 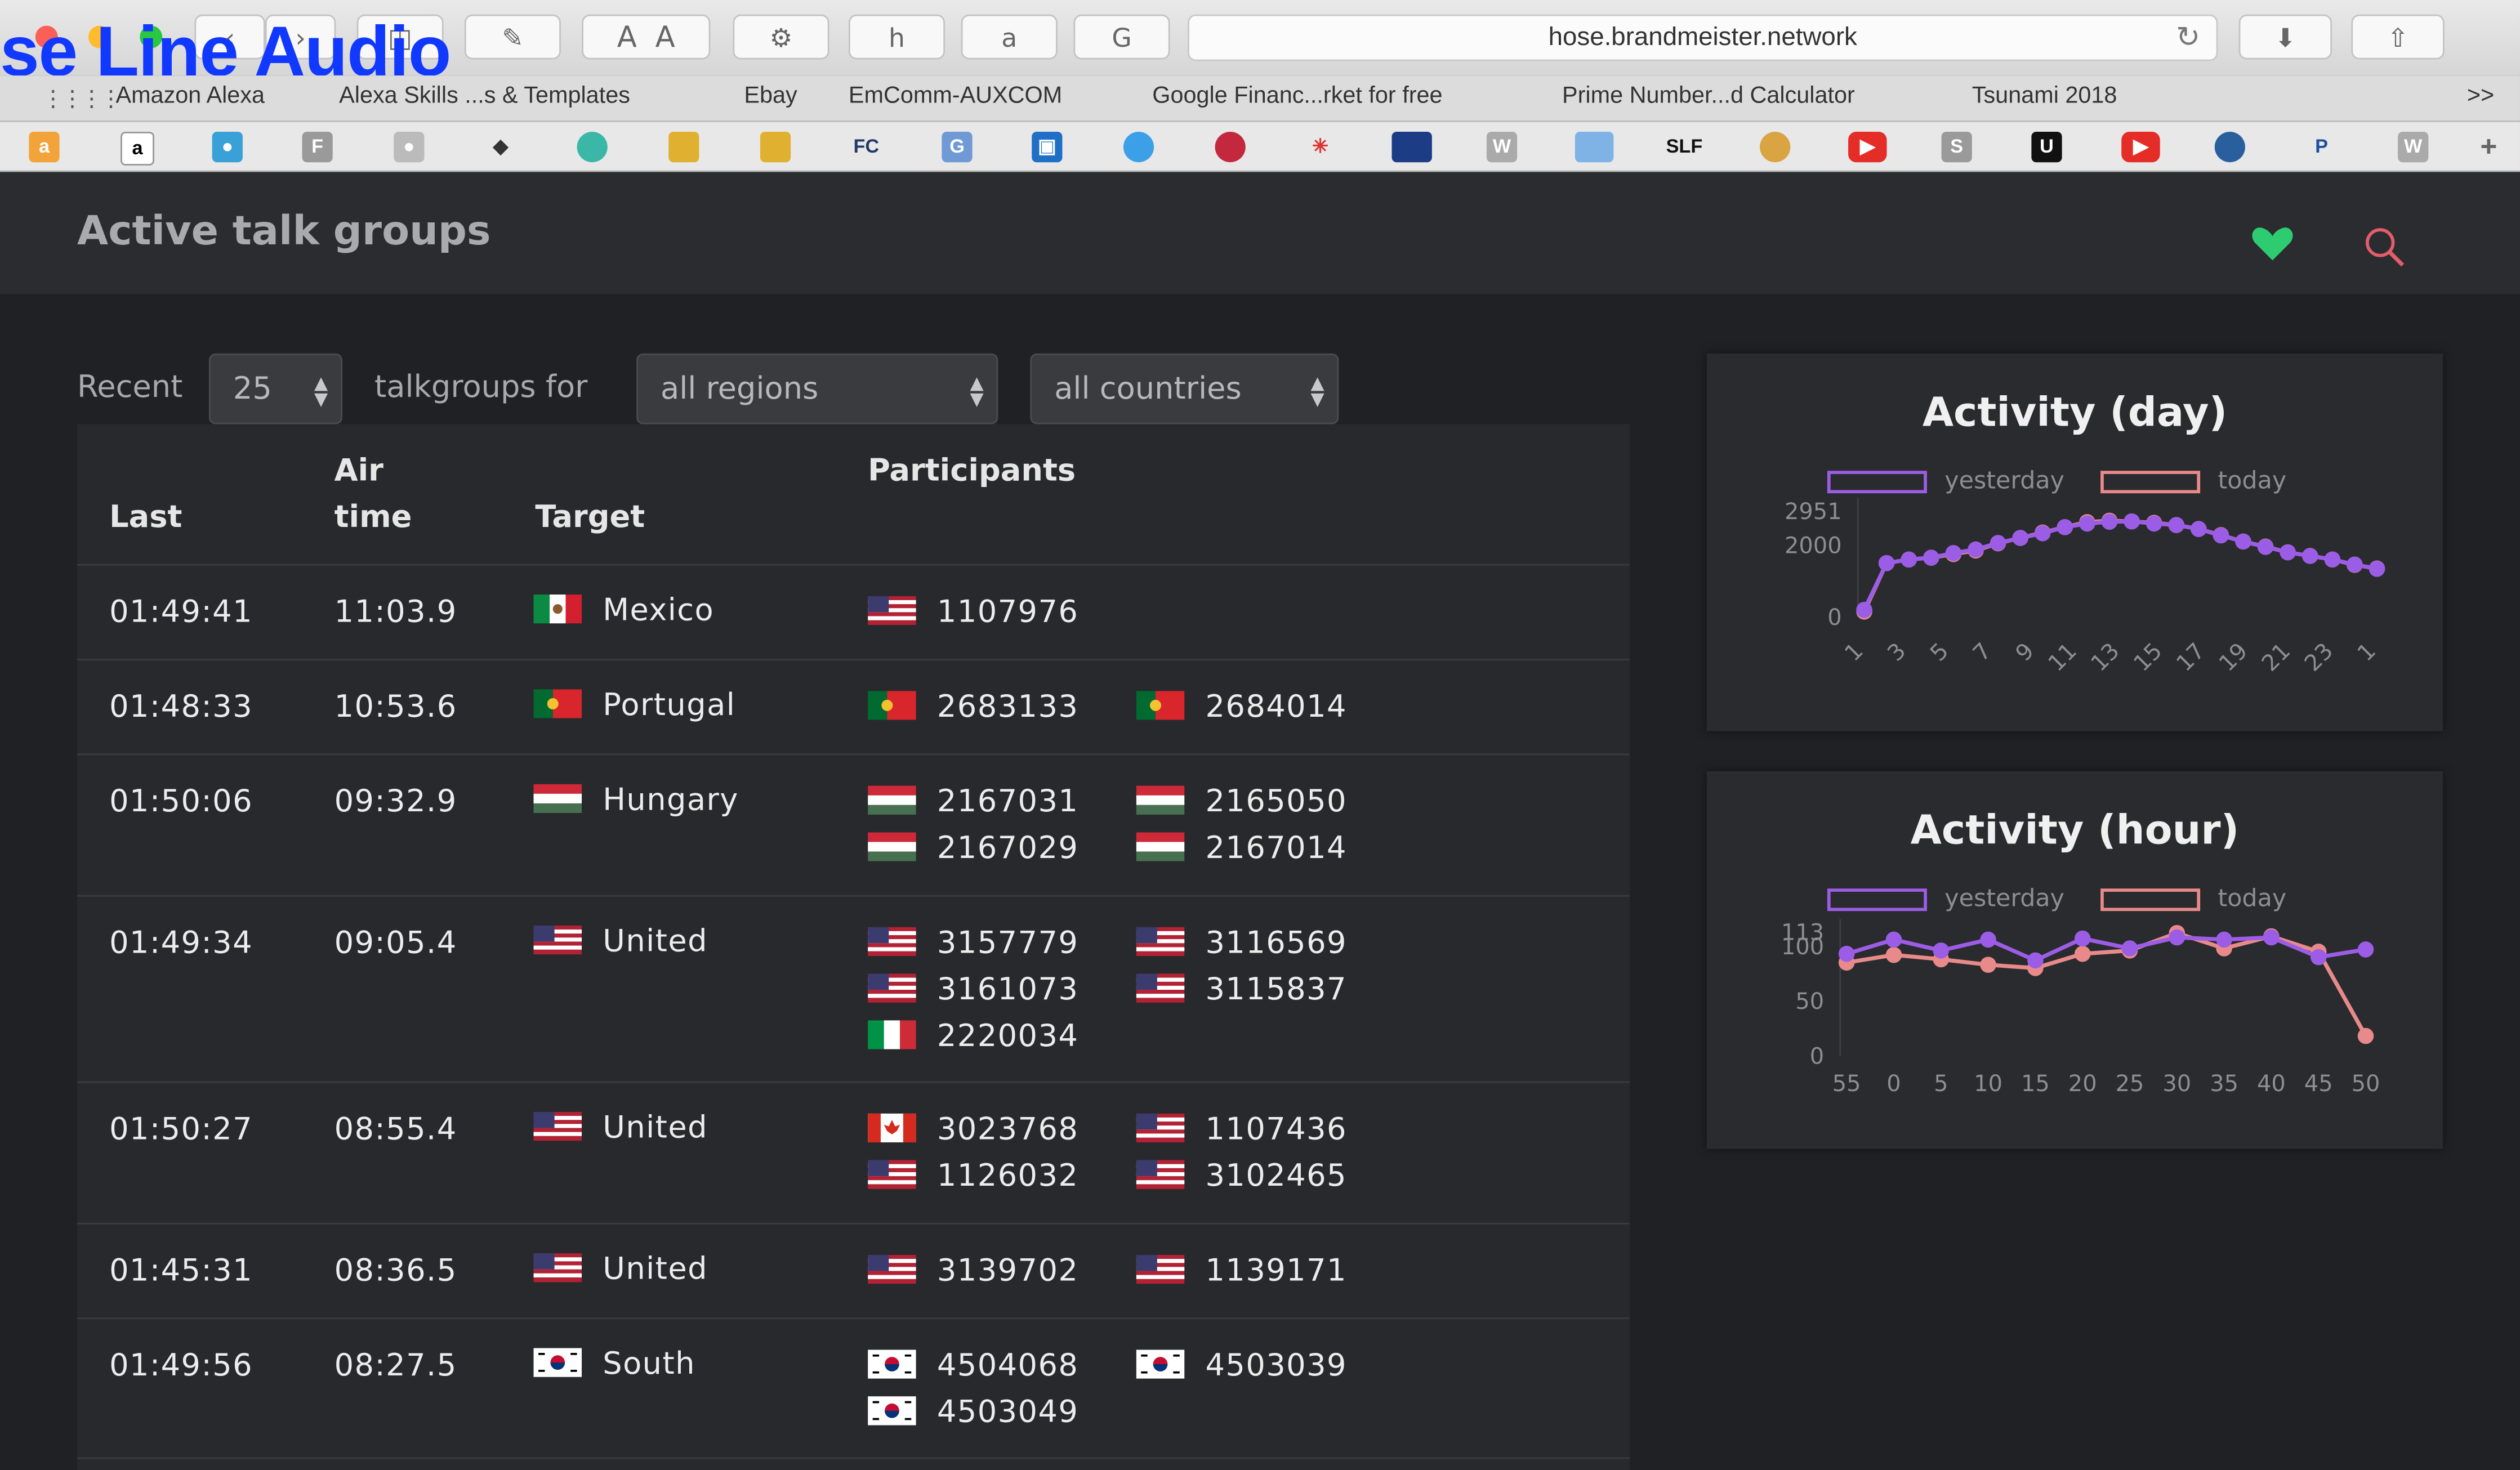 I want to click on row-last: 01:48:33, so click(x=181, y=707).